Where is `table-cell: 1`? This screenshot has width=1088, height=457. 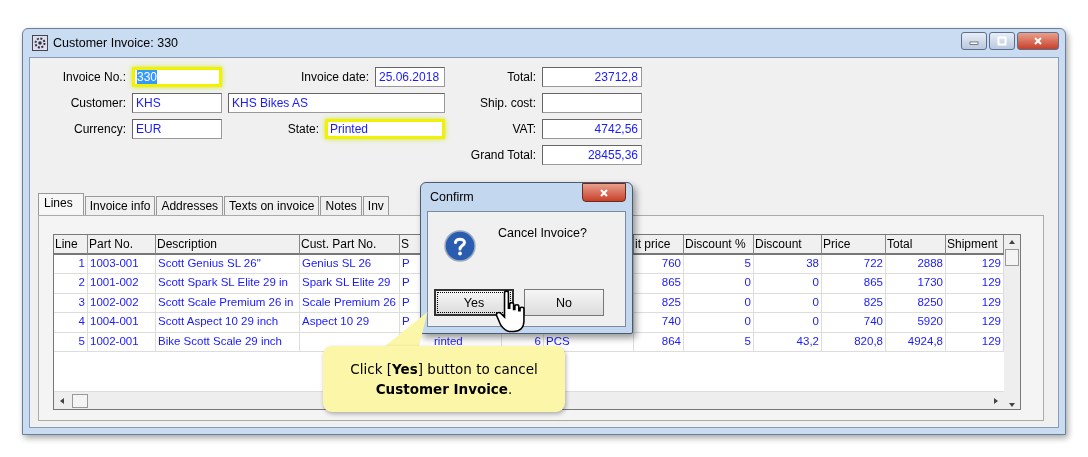
table-cell: 1 is located at coordinates (71, 264).